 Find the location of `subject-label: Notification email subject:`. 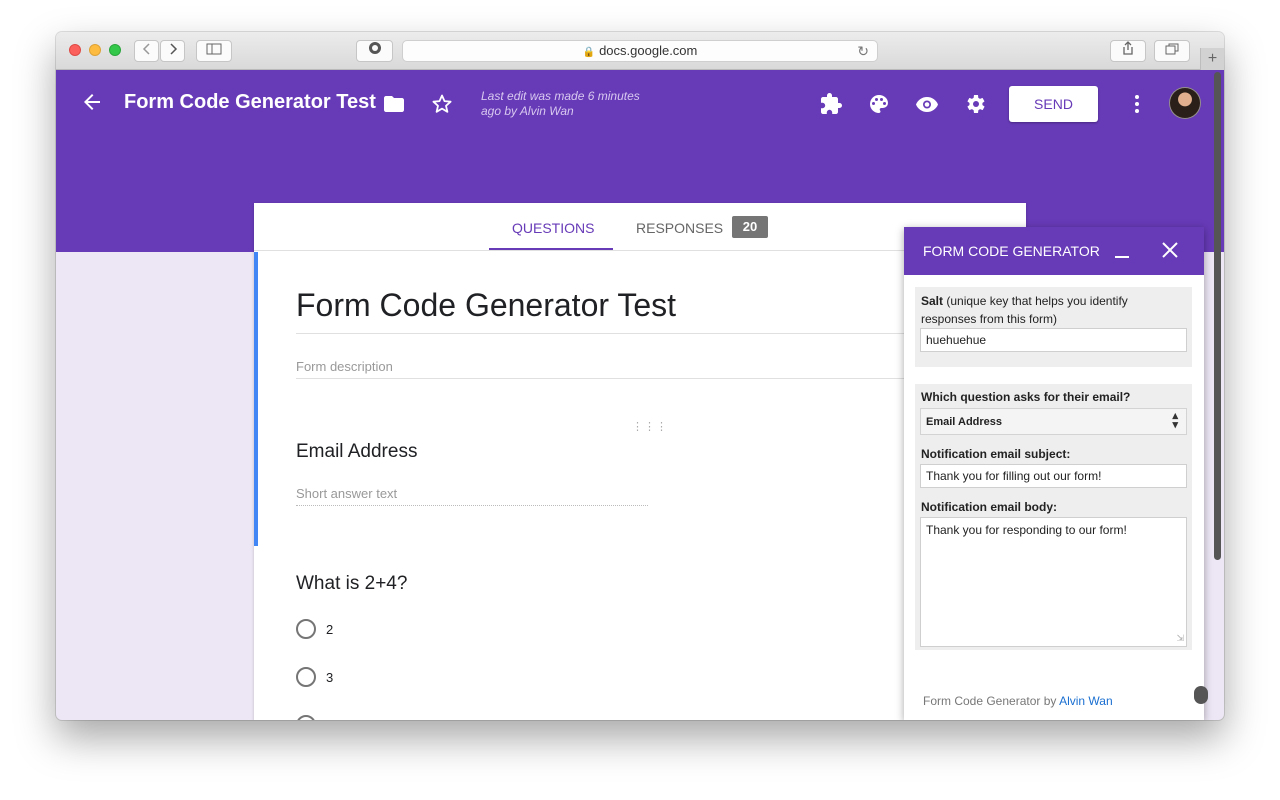

subject-label: Notification email subject: is located at coordinates (996, 454).